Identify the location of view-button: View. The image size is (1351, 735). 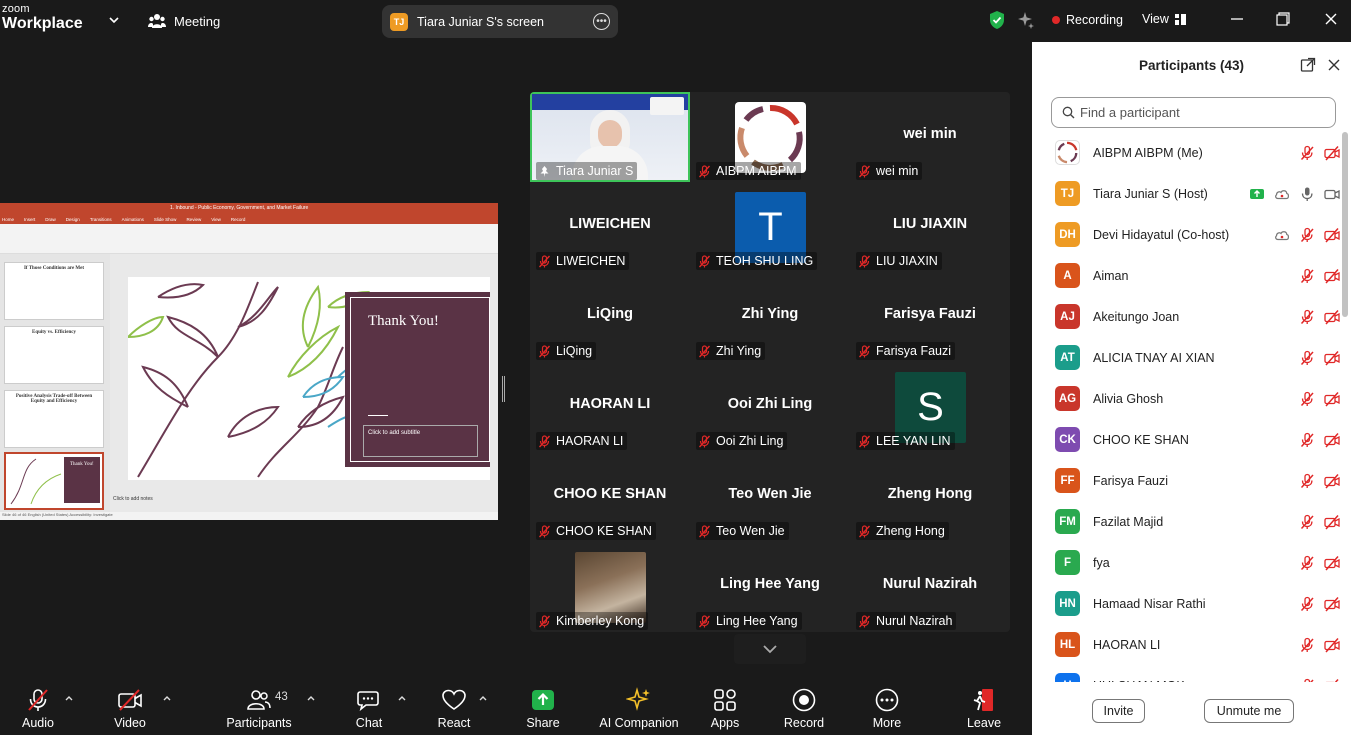
(1164, 19).